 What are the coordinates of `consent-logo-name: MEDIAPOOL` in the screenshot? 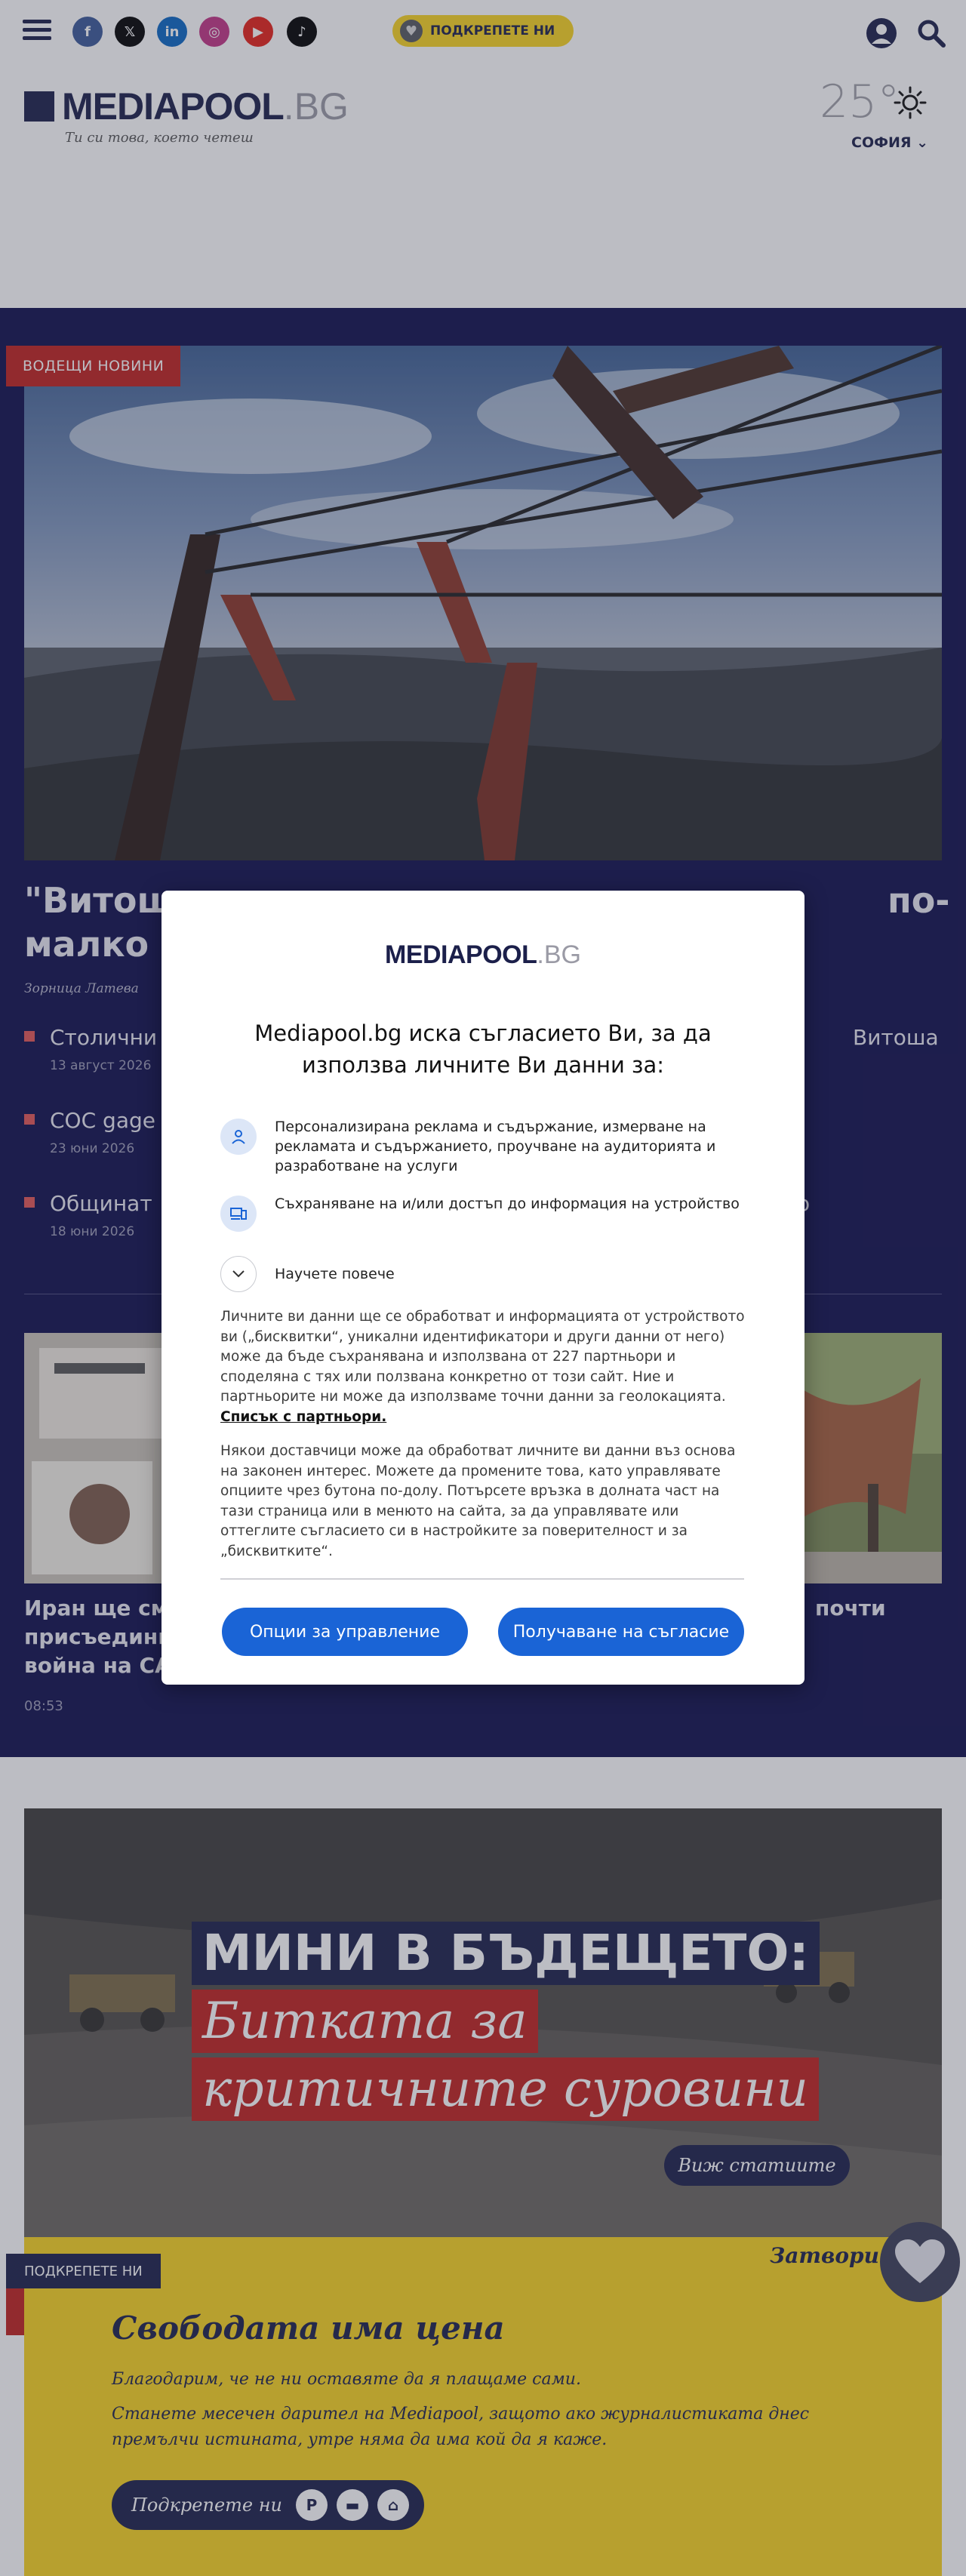 It's located at (461, 954).